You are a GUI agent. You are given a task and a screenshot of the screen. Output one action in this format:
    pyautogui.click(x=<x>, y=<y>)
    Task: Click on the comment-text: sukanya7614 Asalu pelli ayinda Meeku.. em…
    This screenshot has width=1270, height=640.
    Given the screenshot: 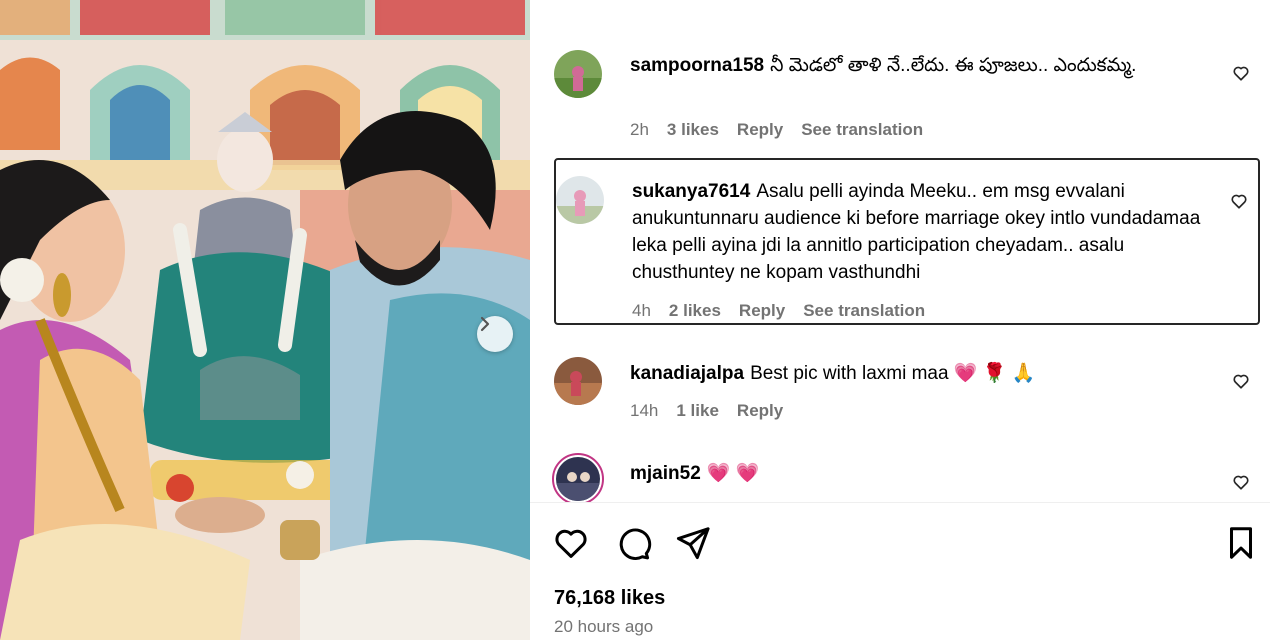 What is the action you would take?
    pyautogui.click(x=923, y=232)
    